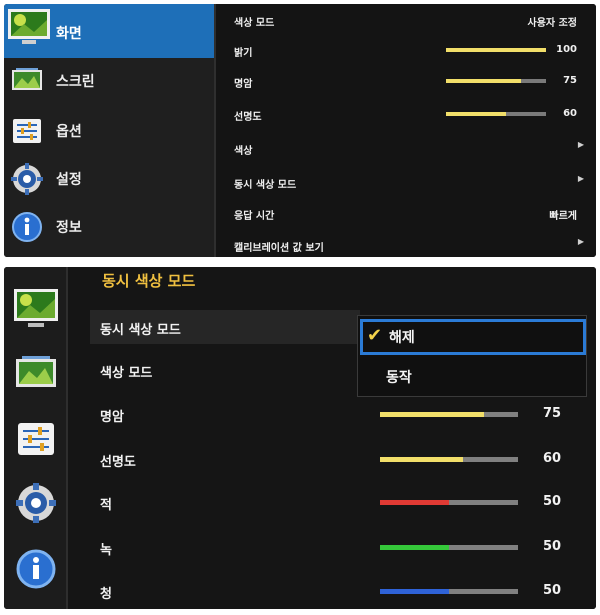 This screenshot has width=600, height=615. I want to click on setting-response-time: 응답 시간 빠르게, so click(406, 213).